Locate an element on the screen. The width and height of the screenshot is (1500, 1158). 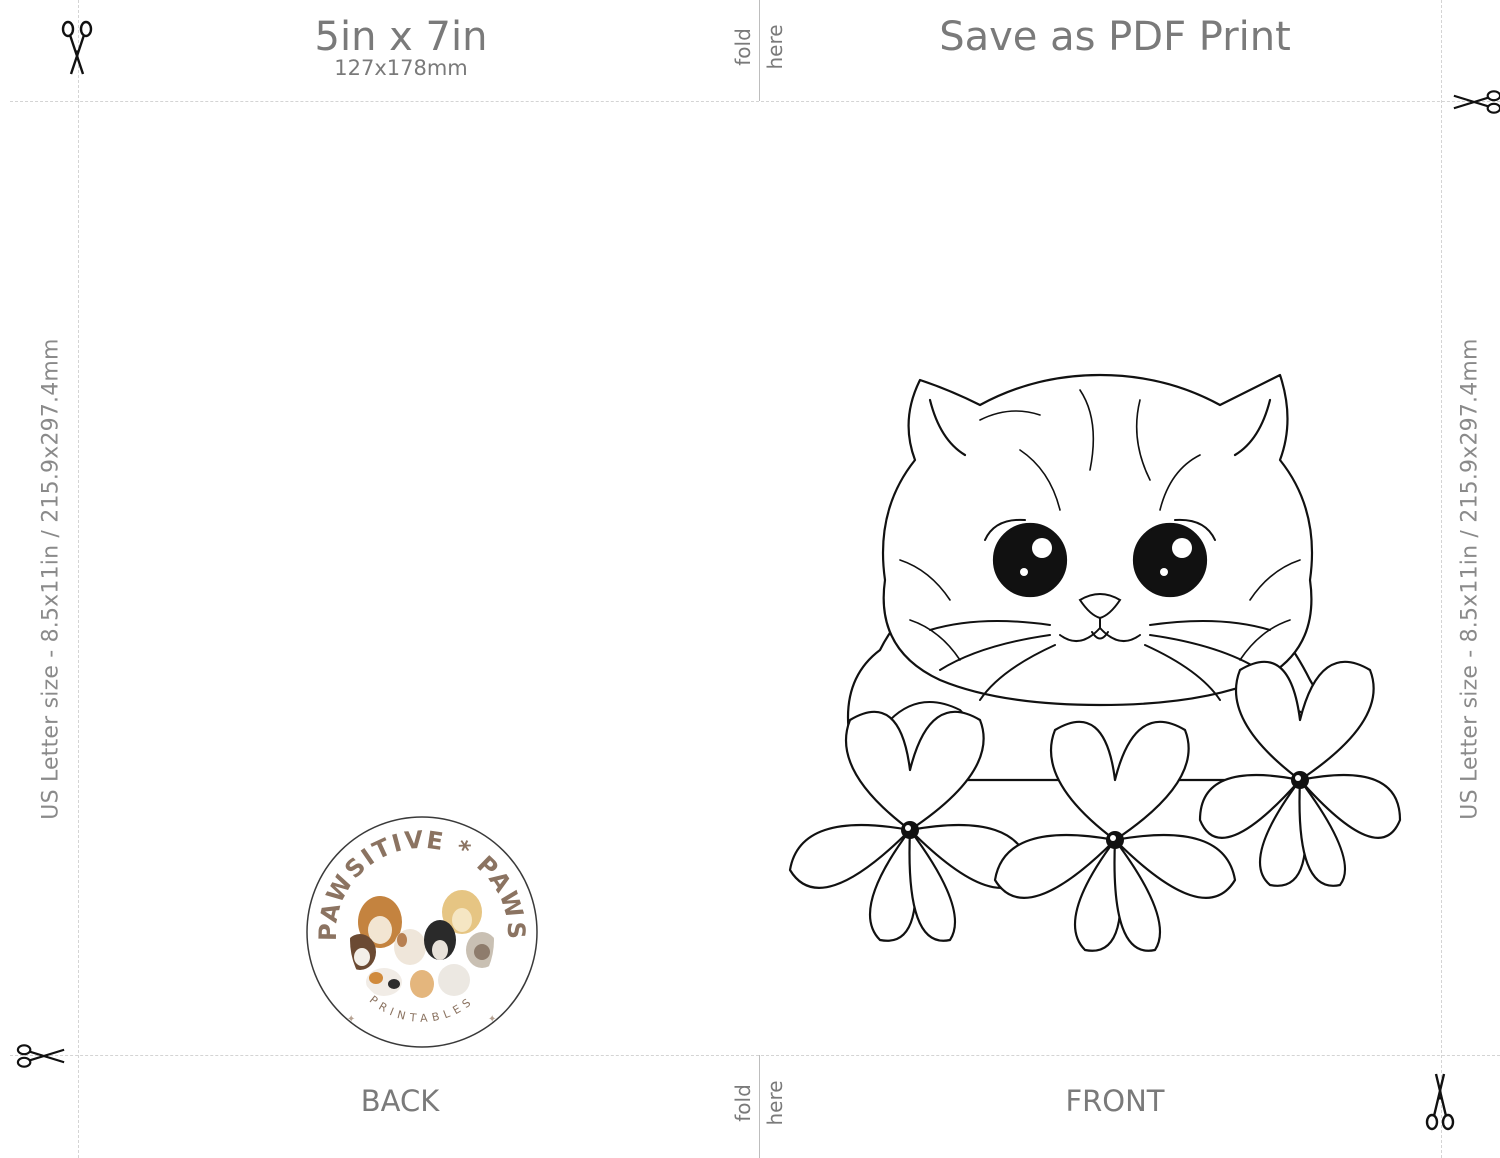
fold-line-bottom is located at coordinates (759, 1106).